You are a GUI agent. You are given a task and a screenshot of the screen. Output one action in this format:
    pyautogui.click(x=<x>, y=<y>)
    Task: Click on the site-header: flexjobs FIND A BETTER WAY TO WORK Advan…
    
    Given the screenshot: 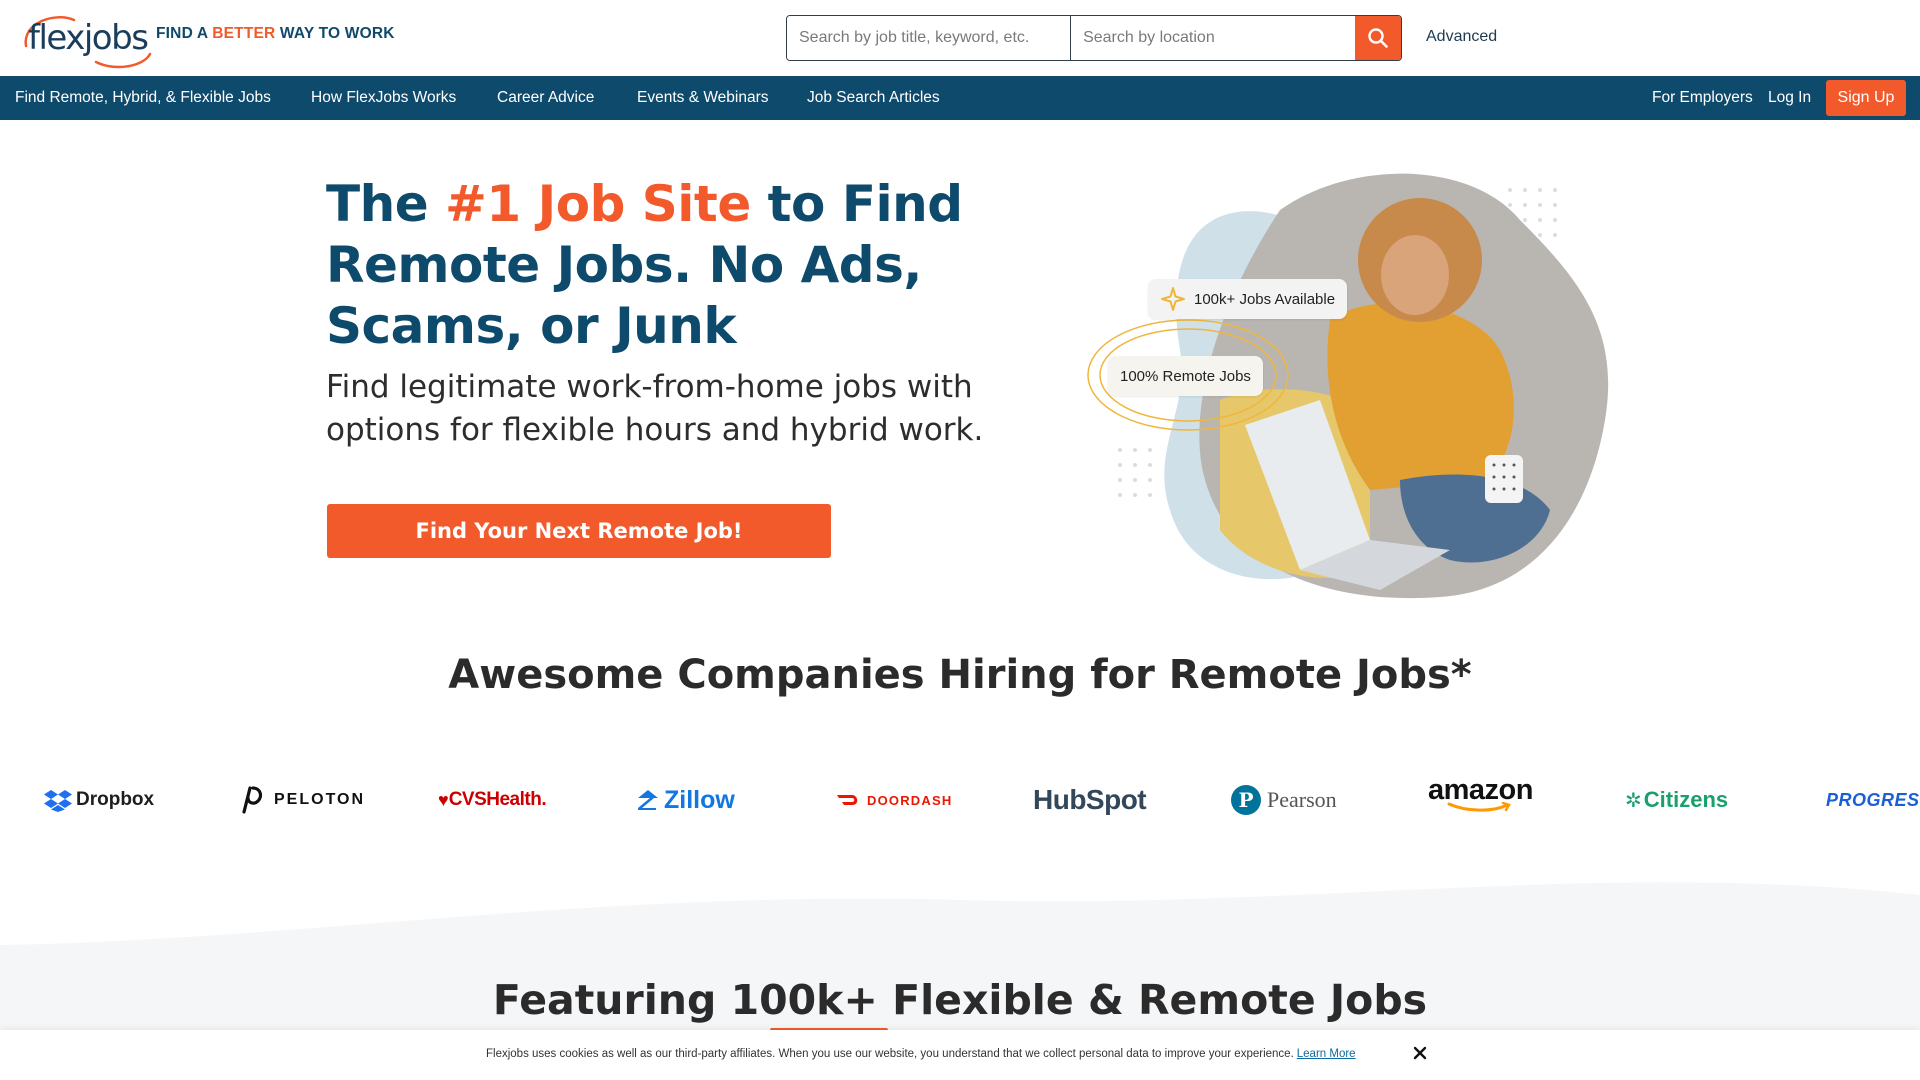 What is the action you would take?
    pyautogui.click(x=960, y=38)
    